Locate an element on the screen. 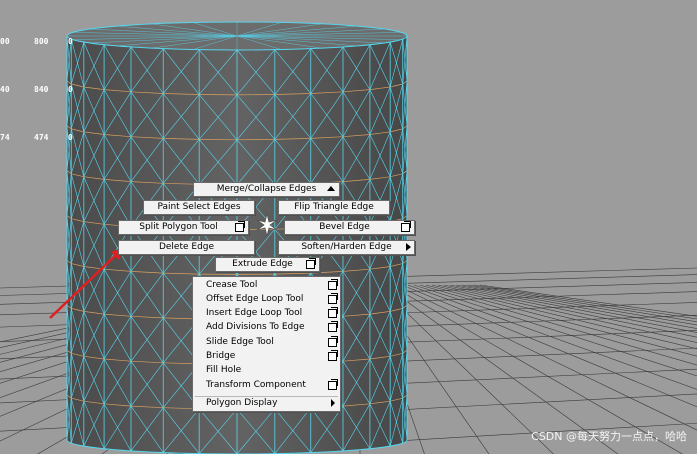  menu-item-insert-edge-loop-tool: Insert Edge Loop Tool is located at coordinates (266, 313).